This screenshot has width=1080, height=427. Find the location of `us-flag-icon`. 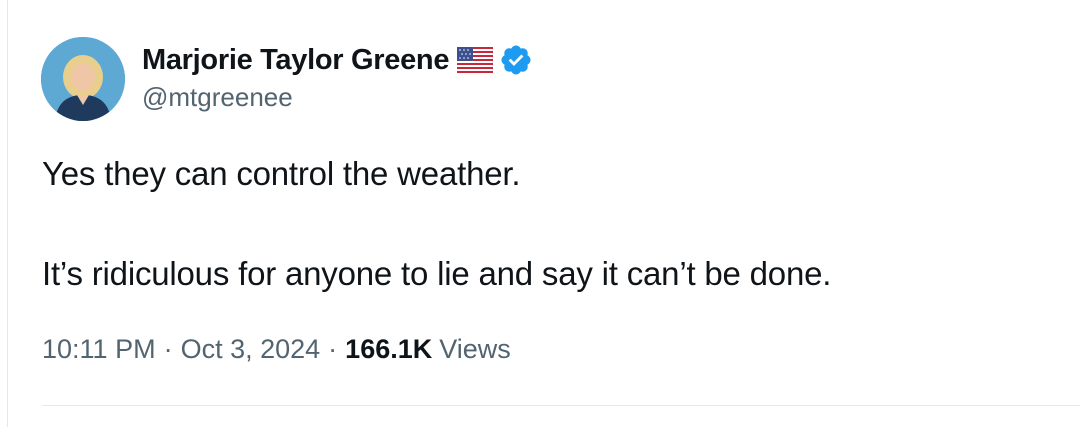

us-flag-icon is located at coordinates (475, 60).